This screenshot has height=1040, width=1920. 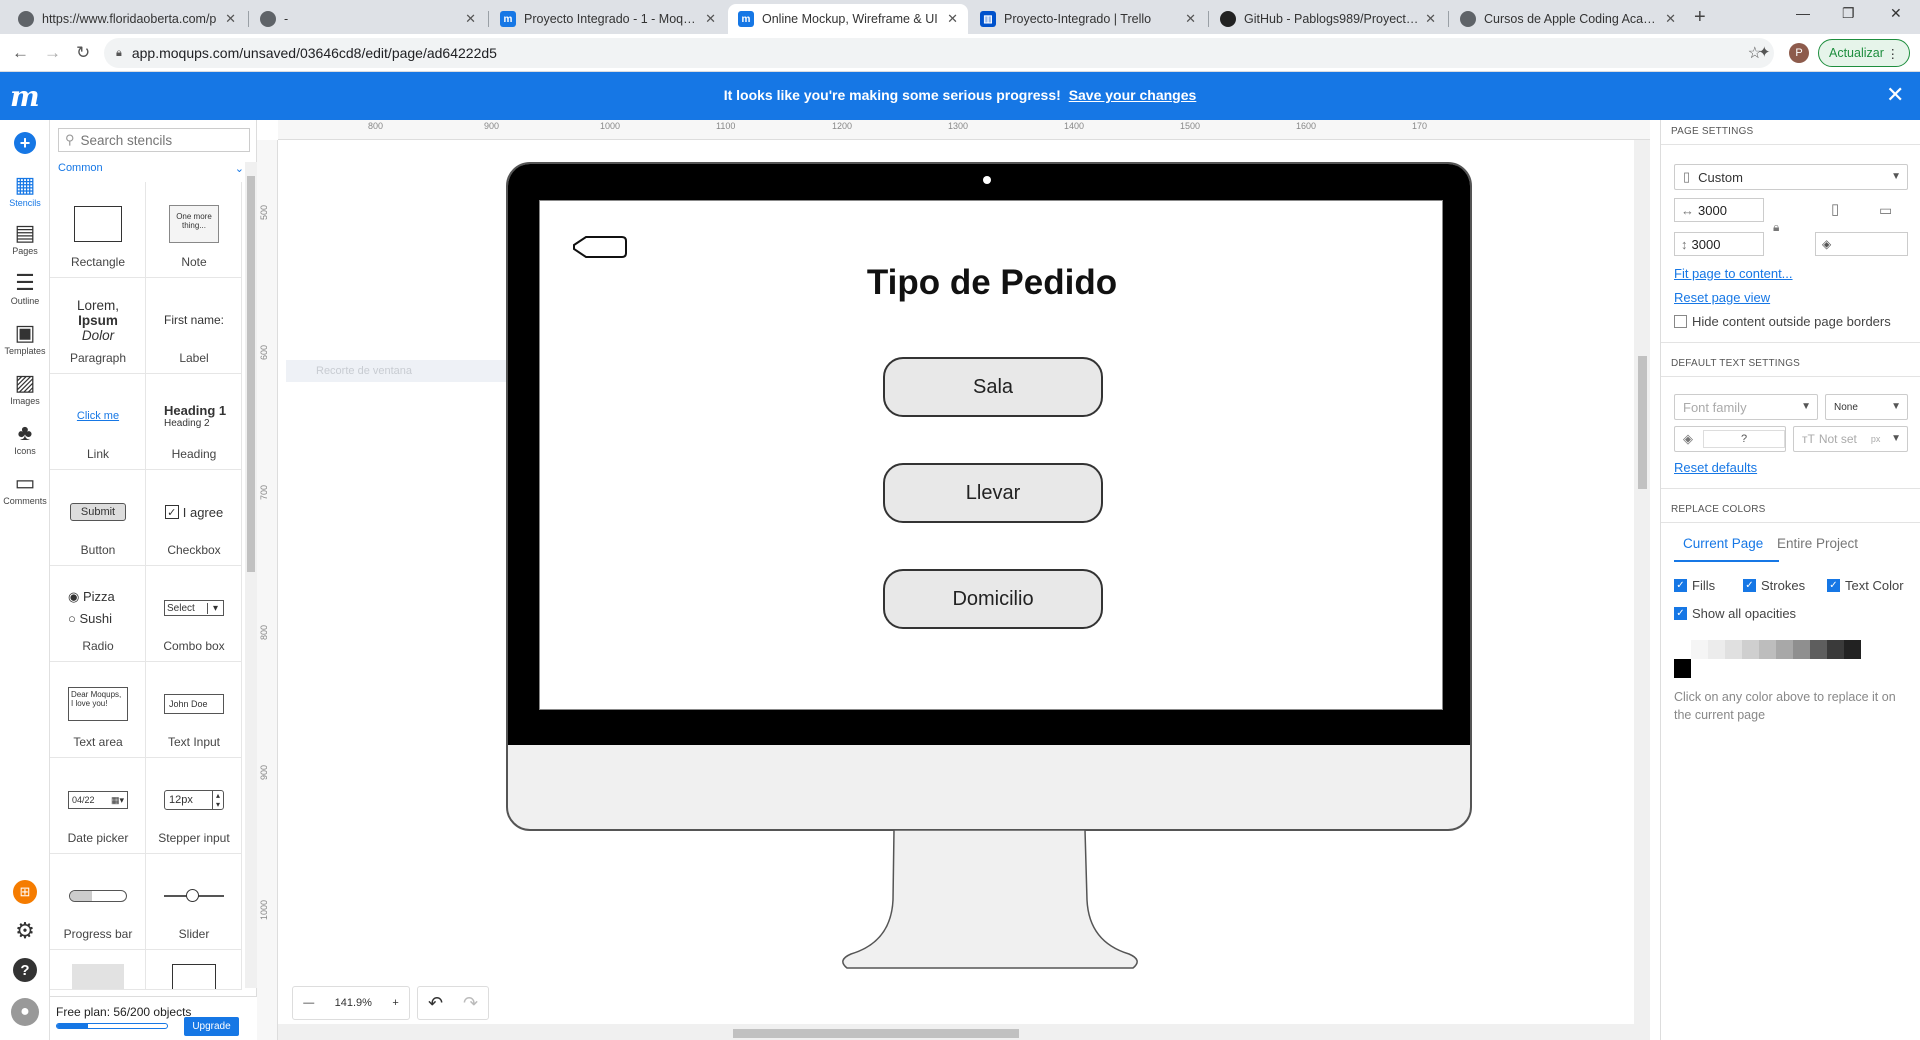 What do you see at coordinates (98, 230) in the screenshot?
I see `stencil-rectangle: Rectangle` at bounding box center [98, 230].